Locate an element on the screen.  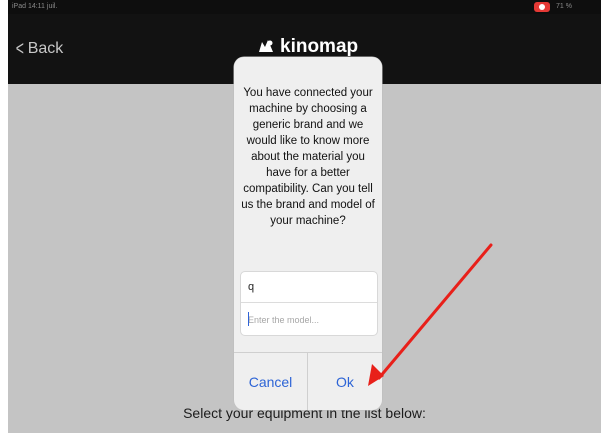
status-bar: iPad 14:11 juil. 71 % is located at coordinates (304, 7).